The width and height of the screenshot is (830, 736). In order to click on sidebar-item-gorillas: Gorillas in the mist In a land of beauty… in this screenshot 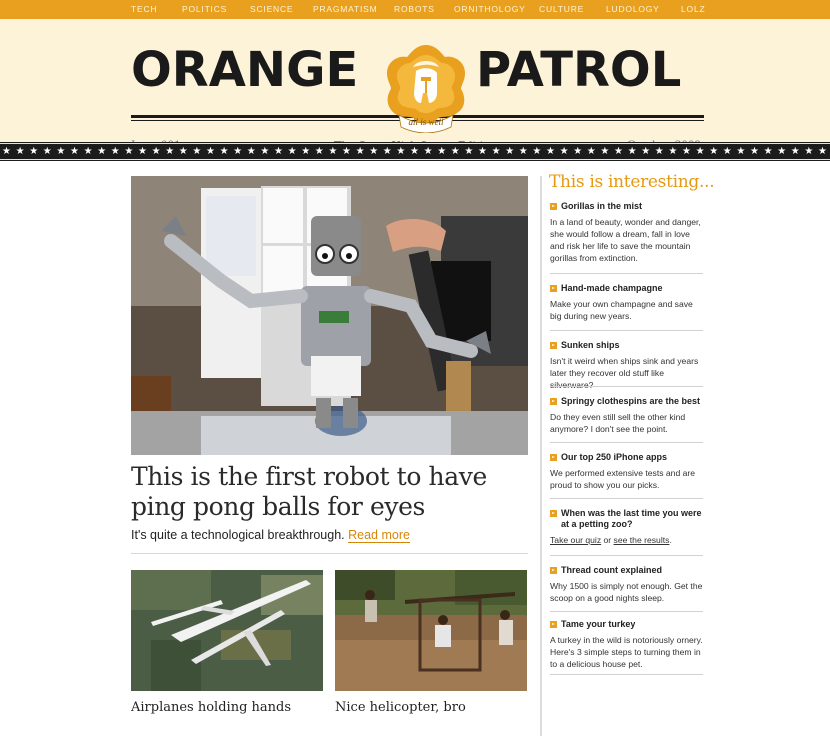, I will do `click(626, 232)`.